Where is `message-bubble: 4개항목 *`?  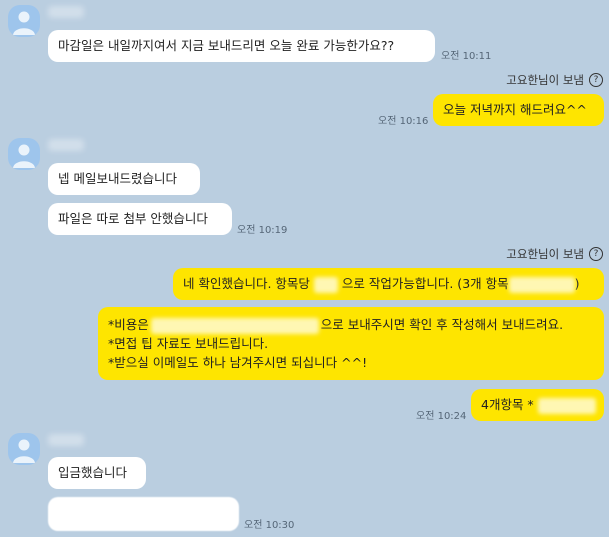
message-bubble: 4개항목 * is located at coordinates (537, 405).